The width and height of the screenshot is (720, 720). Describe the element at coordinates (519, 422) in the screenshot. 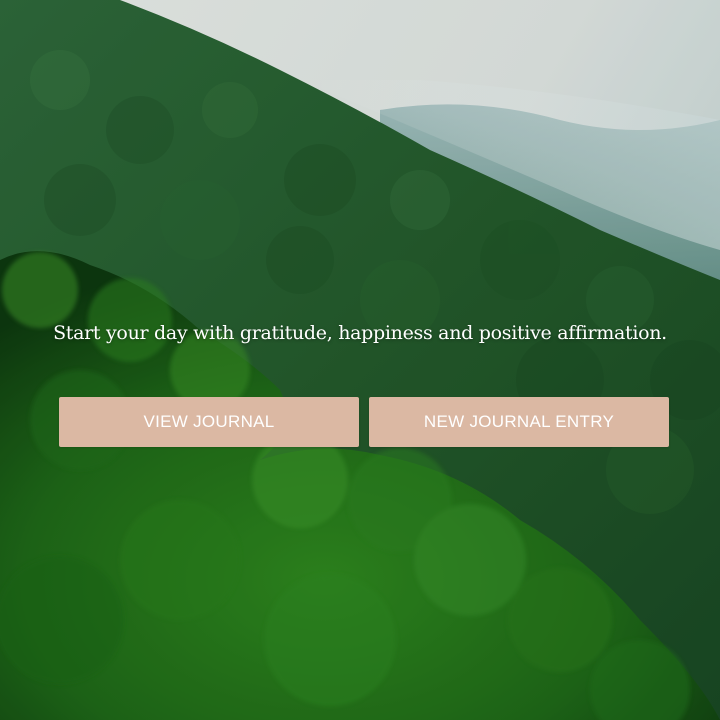

I see `new-journal-entry-button: NEW JOURNAL ENTRY` at that location.